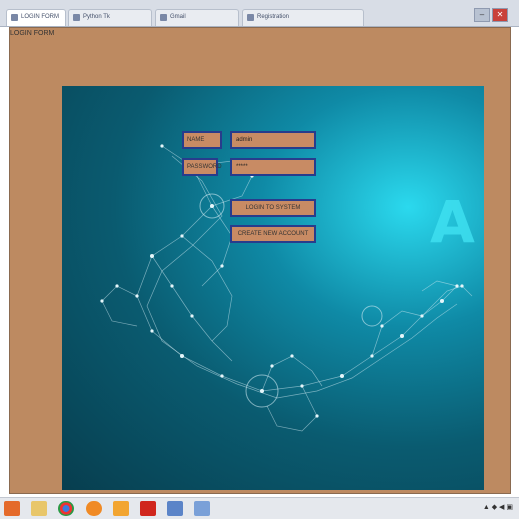 The image size is (519, 519). Describe the element at coordinates (202, 140) in the screenshot. I see `name-label: NAME` at that location.